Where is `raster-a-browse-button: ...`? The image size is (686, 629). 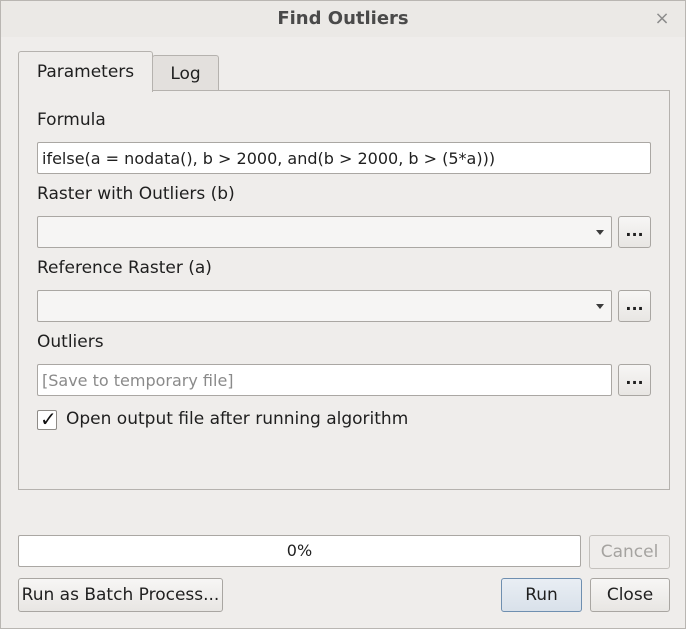 raster-a-browse-button: ... is located at coordinates (634, 306).